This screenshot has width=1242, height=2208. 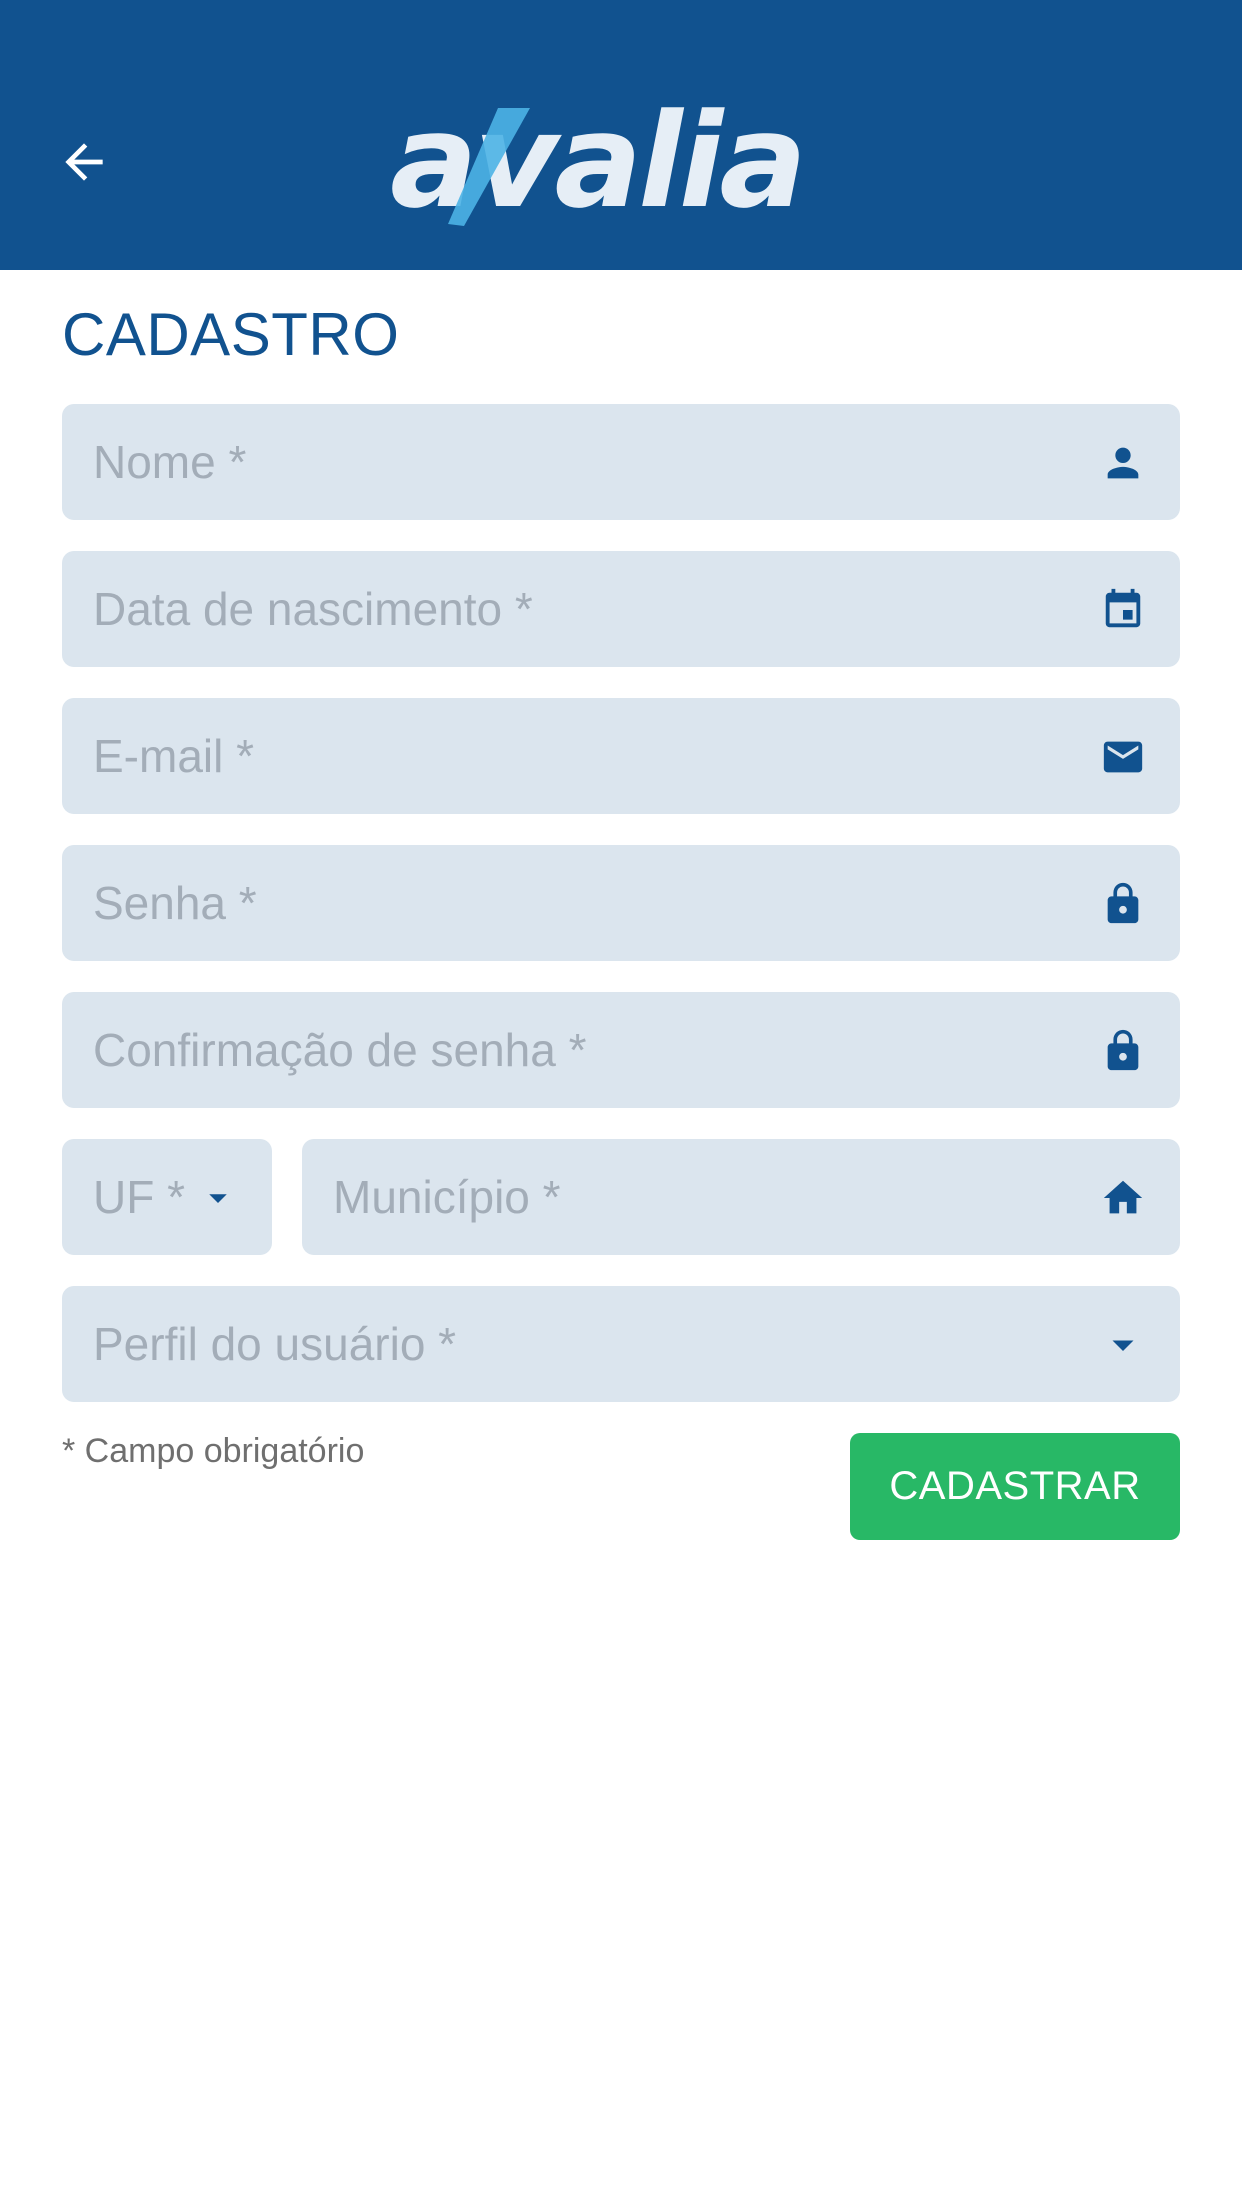 What do you see at coordinates (1123, 757) in the screenshot?
I see `mail-icon` at bounding box center [1123, 757].